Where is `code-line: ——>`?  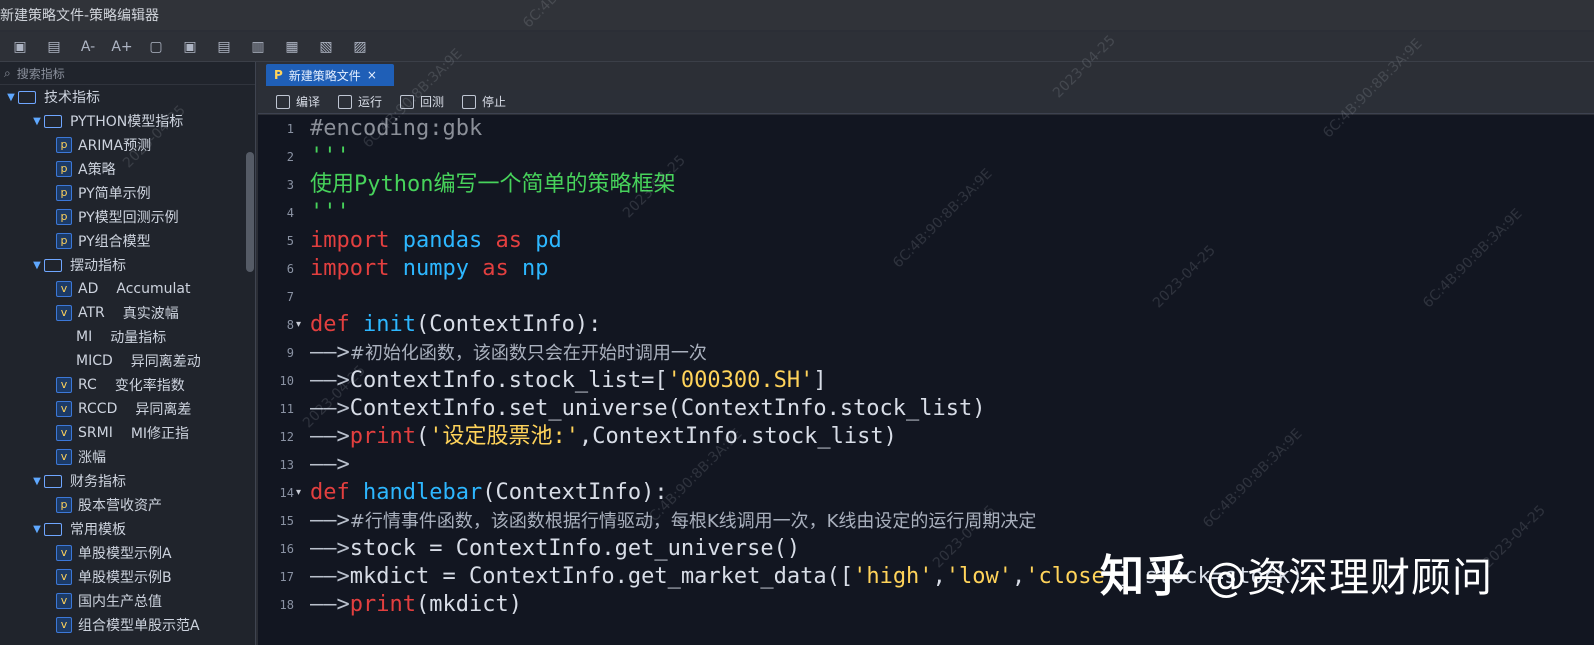
code-line: ——> is located at coordinates (945, 465).